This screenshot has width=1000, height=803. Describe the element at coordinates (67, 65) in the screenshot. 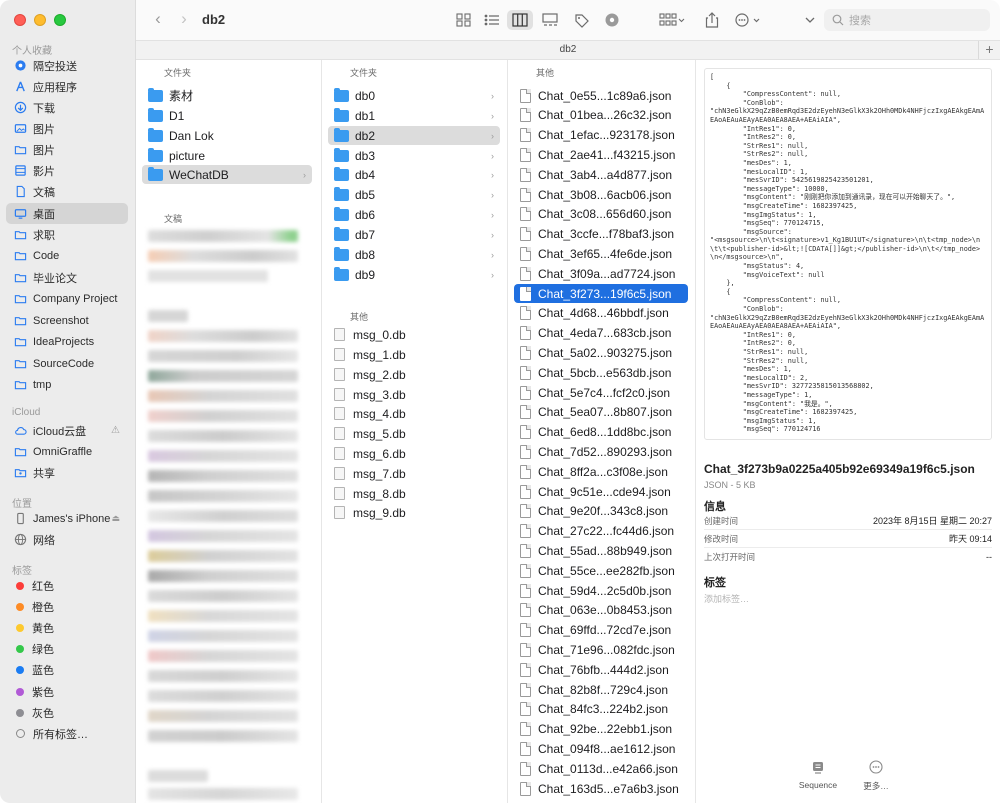

I see `sidebar-item-airdrop: 隔空投送` at that location.